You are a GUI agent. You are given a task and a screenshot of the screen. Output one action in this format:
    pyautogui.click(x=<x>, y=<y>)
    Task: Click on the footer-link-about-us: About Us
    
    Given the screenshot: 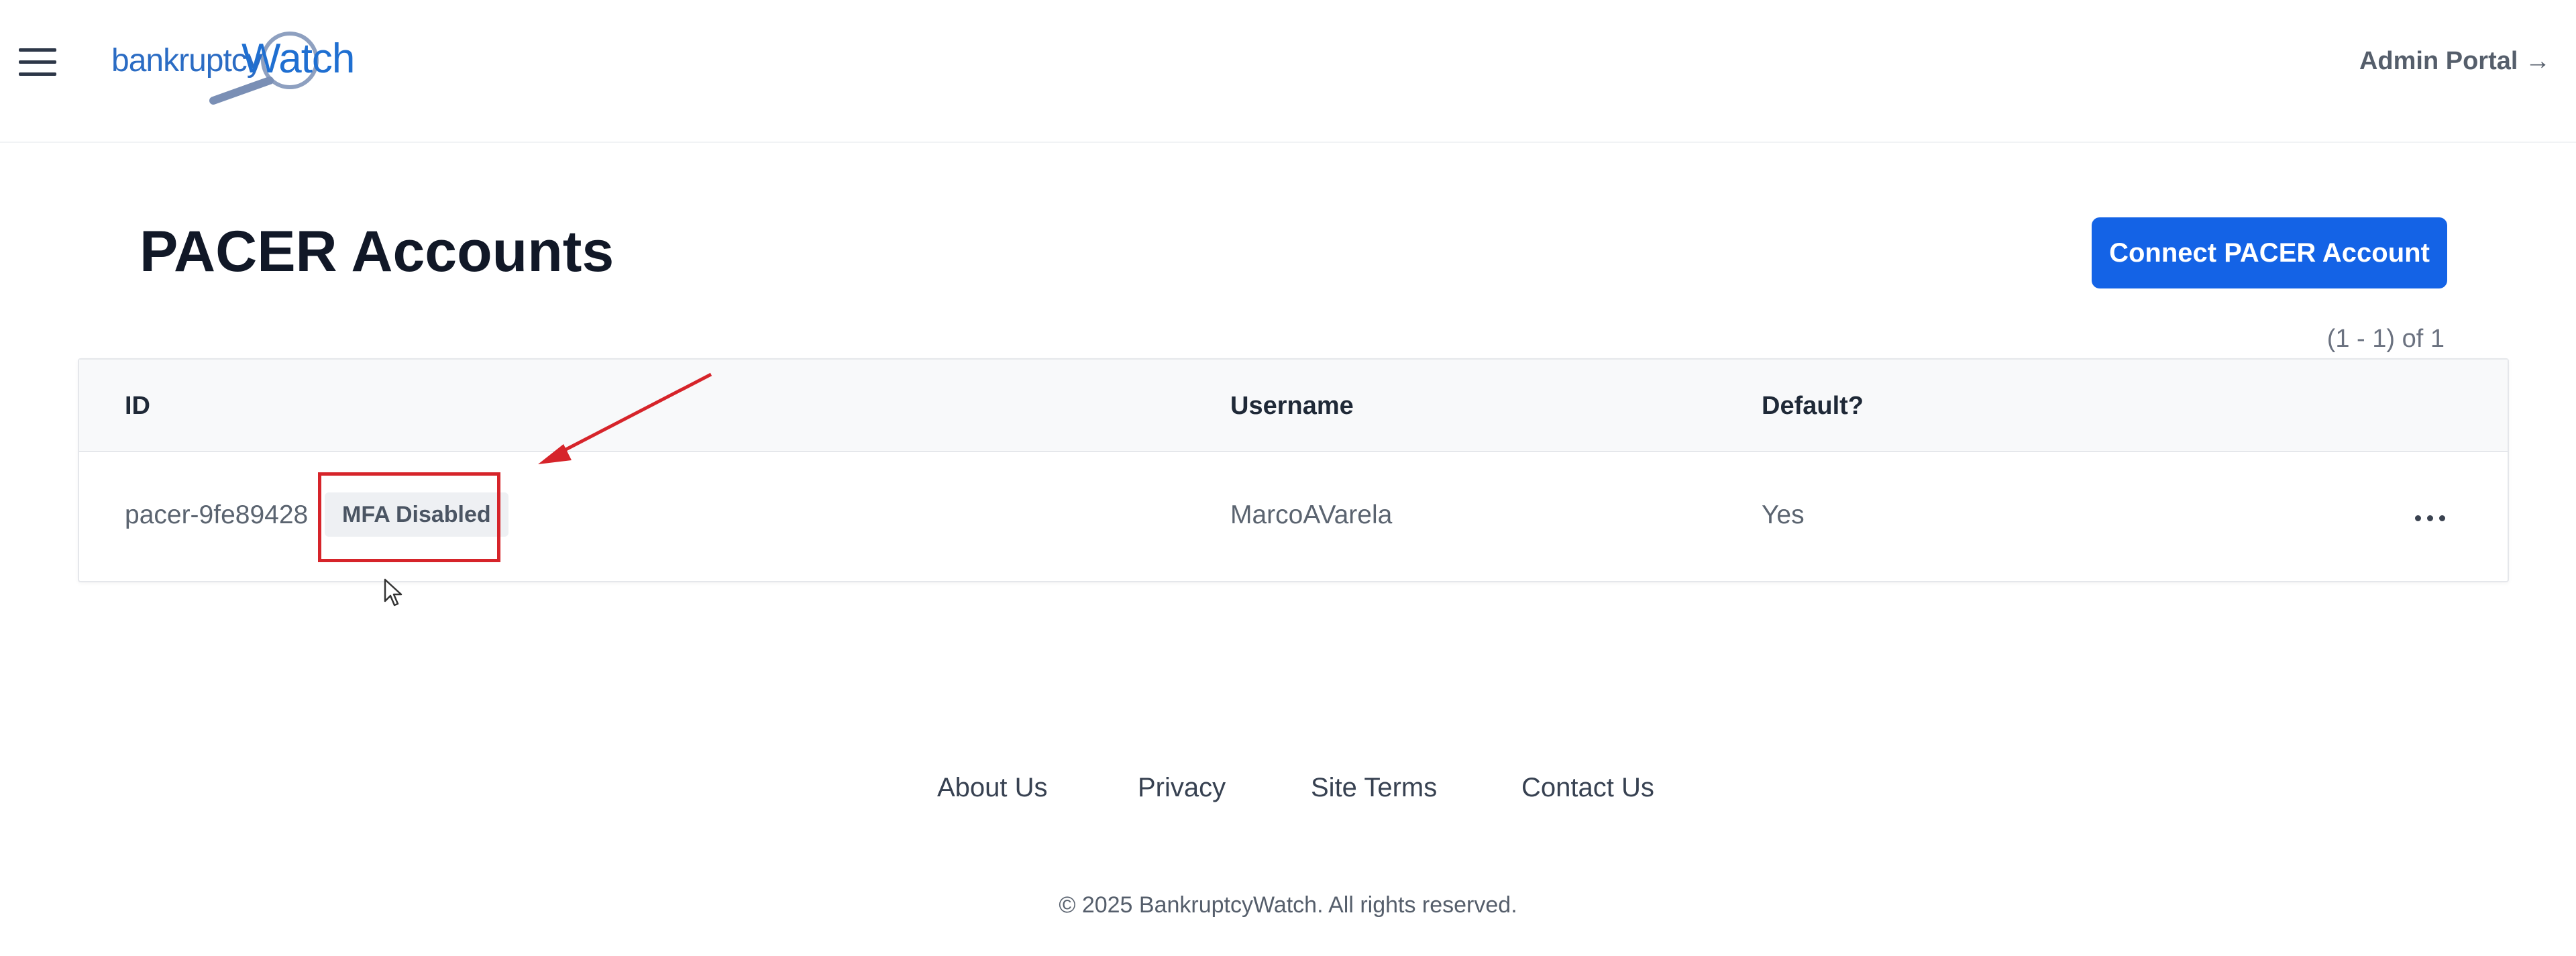 What is the action you would take?
    pyautogui.click(x=992, y=788)
    